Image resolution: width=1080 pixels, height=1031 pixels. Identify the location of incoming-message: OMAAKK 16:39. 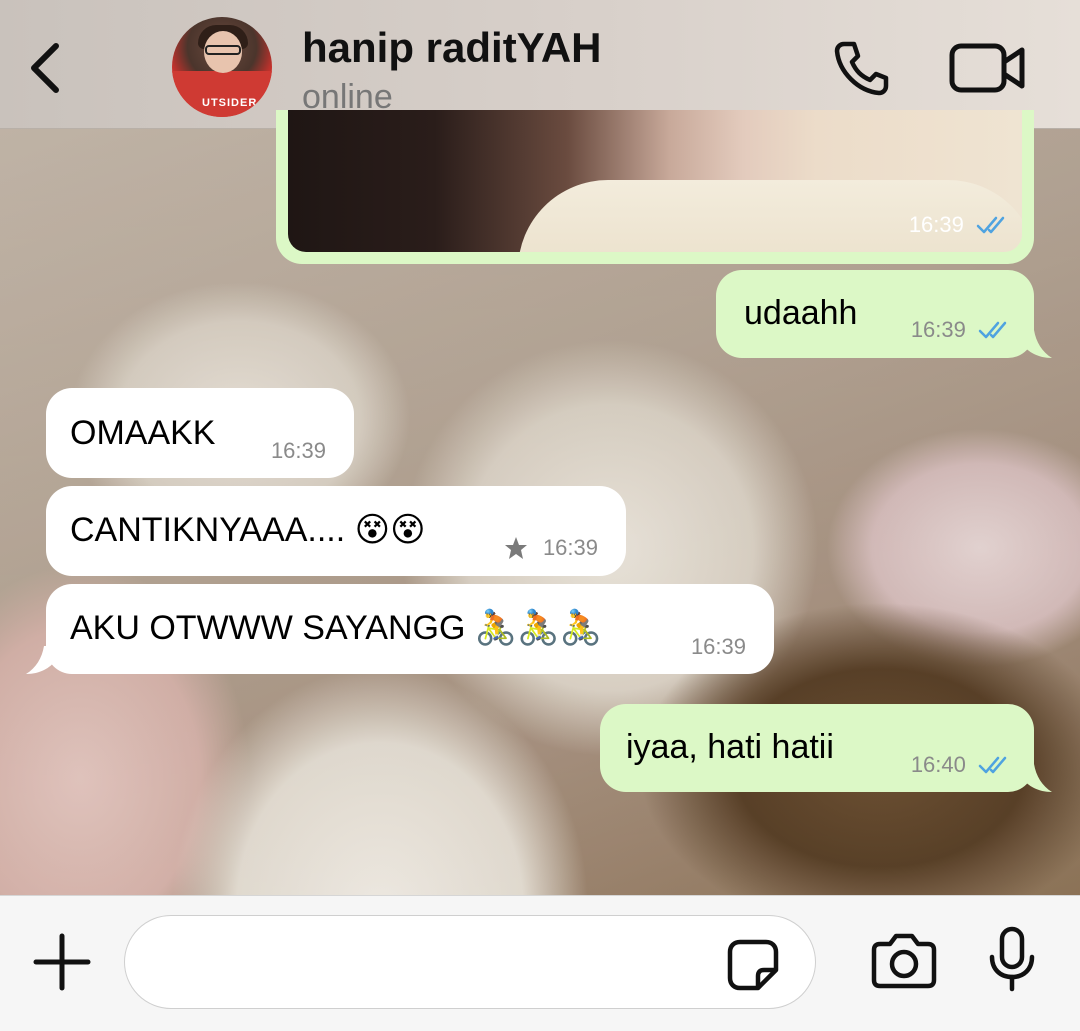
(200, 433).